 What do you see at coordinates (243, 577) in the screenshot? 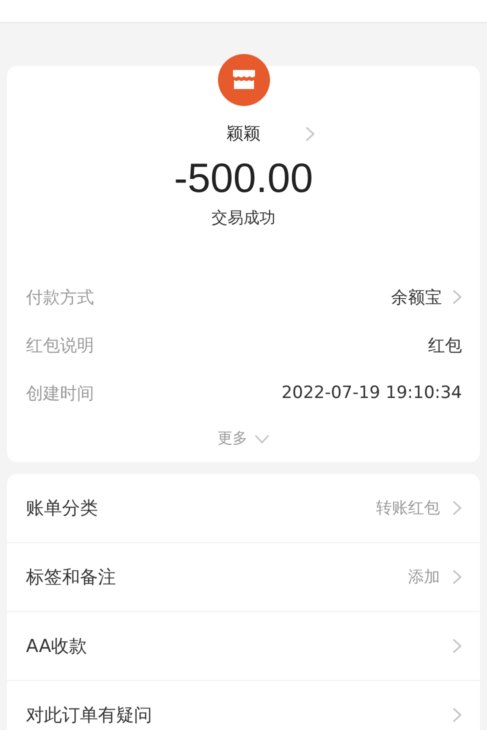
I see `menu-row: 标签和备注 添加` at bounding box center [243, 577].